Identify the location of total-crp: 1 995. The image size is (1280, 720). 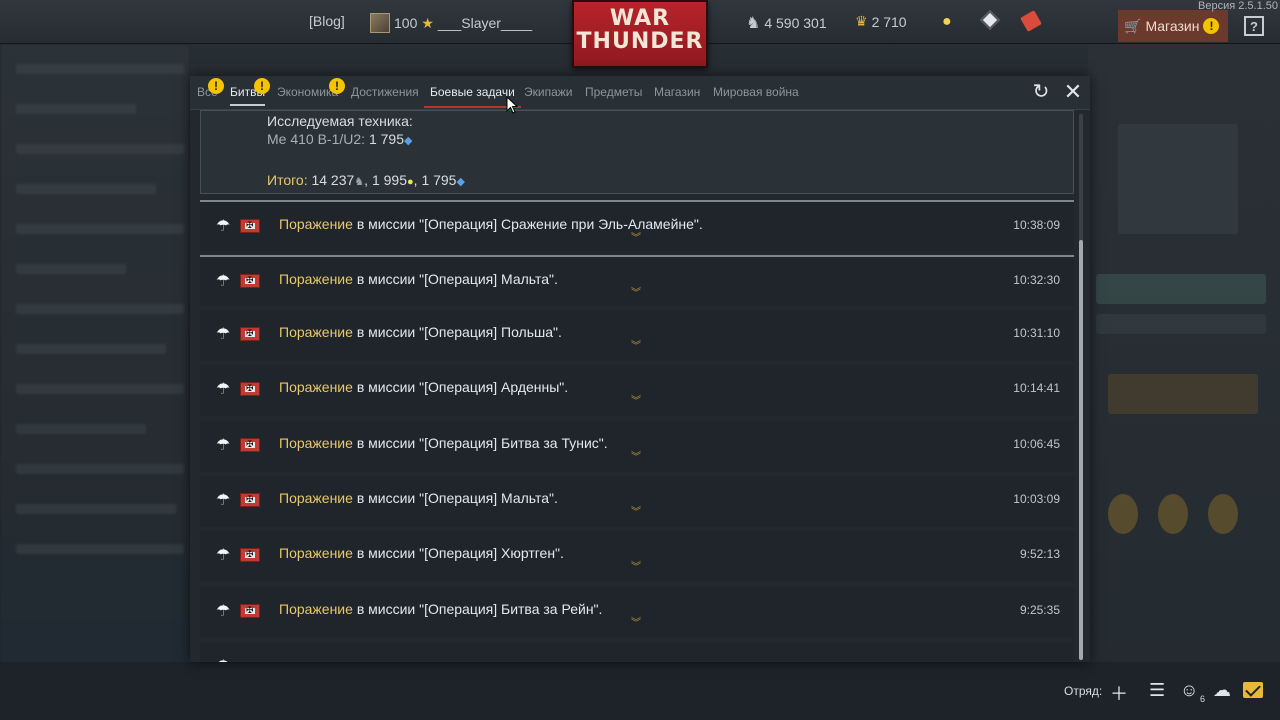
(389, 180).